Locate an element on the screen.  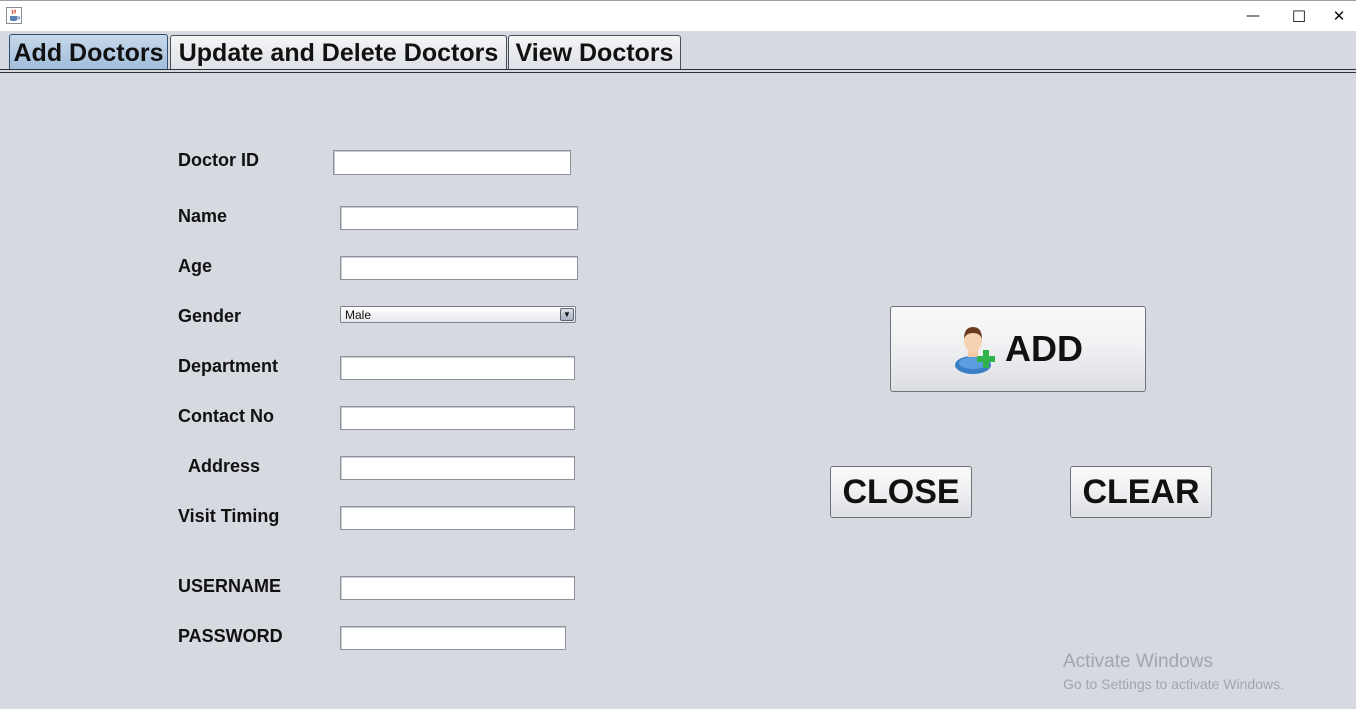
close-window-button: ✕ is located at coordinates (1339, 16).